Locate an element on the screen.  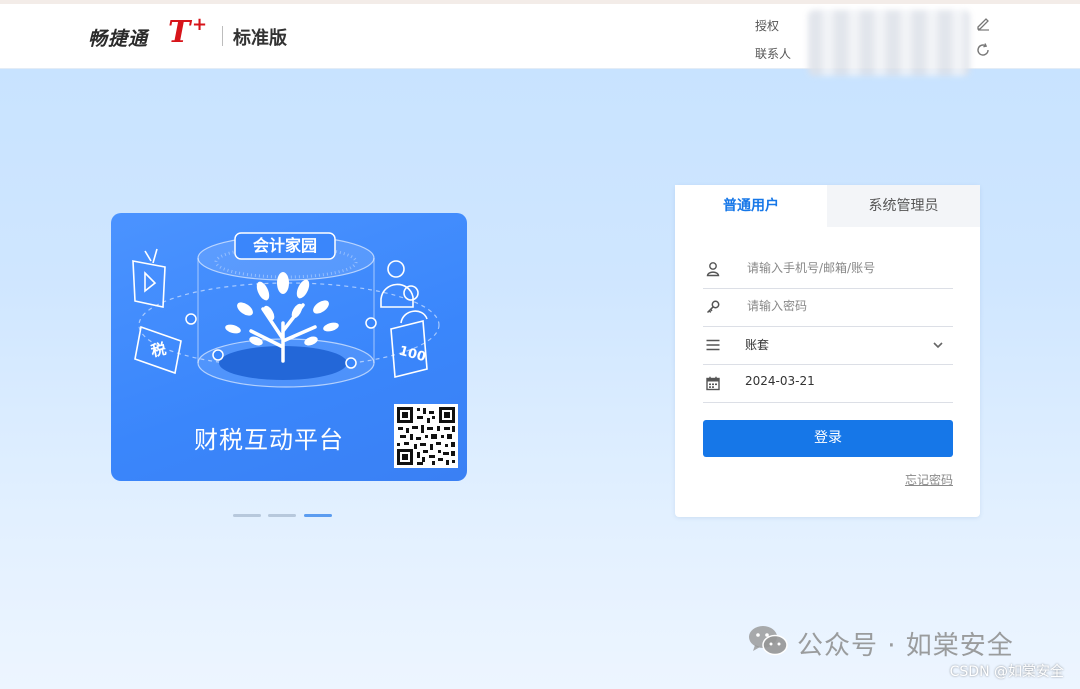
forgot-password-link: 忘记密码 is located at coordinates (929, 479).